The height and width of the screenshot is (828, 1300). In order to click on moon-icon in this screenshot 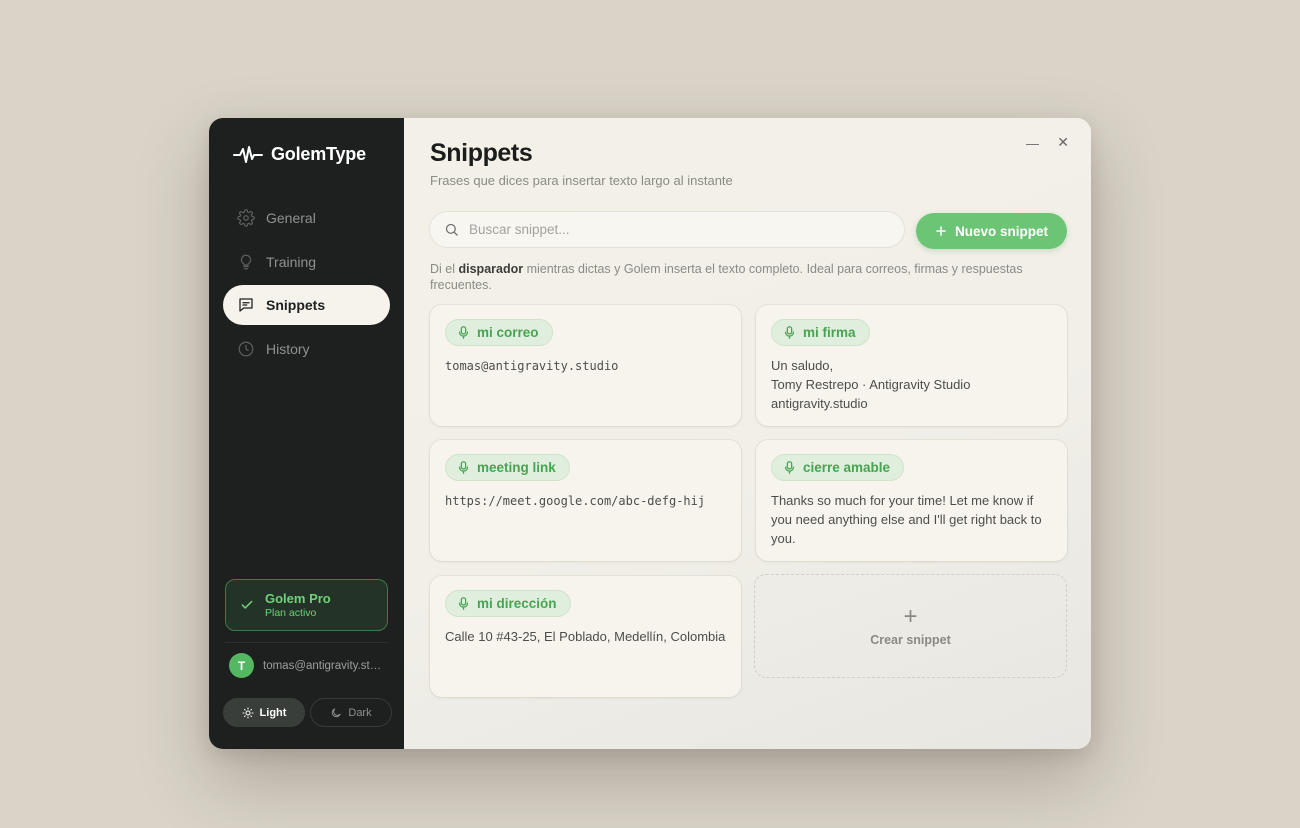, I will do `click(336, 712)`.